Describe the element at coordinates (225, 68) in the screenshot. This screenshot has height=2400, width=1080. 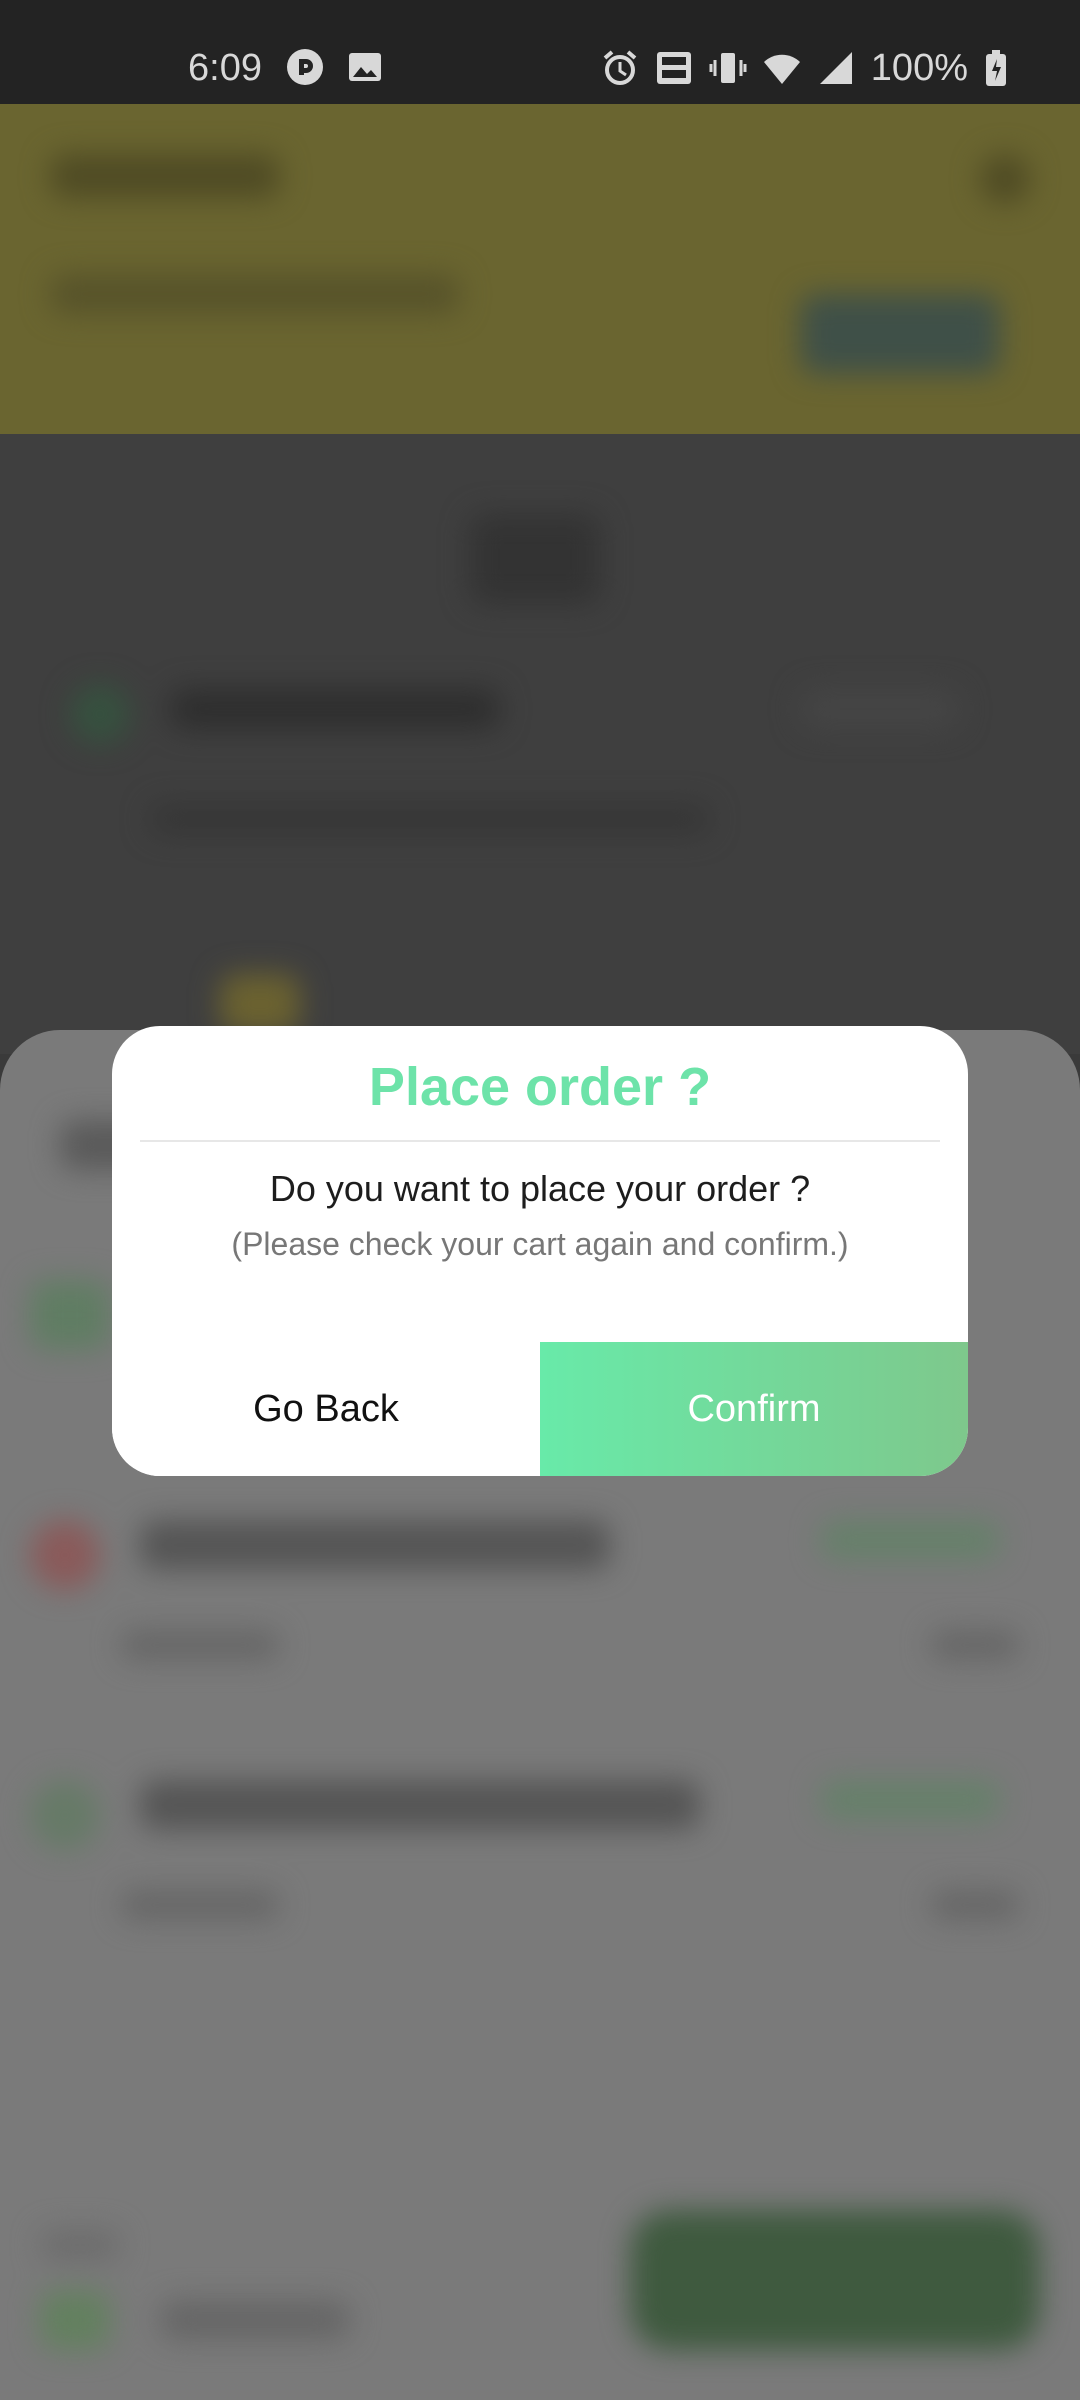
I see `status-time: 6:09` at that location.